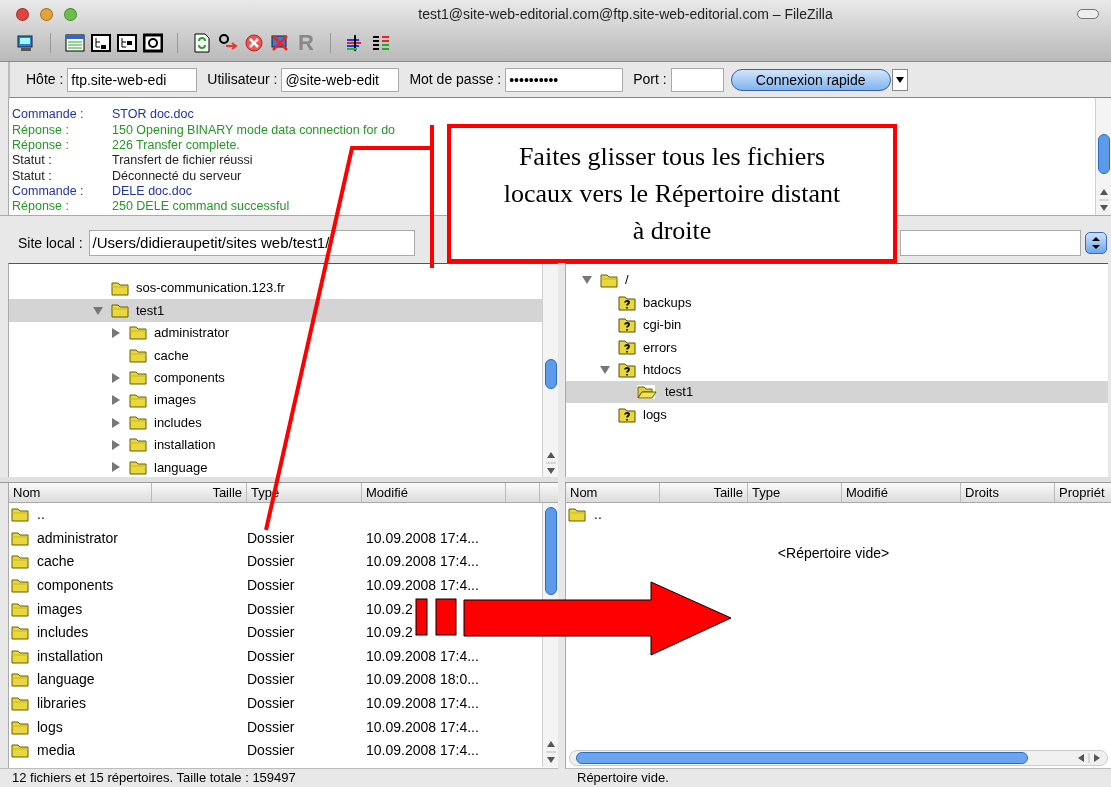 Image resolution: width=1111 pixels, height=787 pixels. What do you see at coordinates (66, 680) in the screenshot?
I see `file-name: language` at bounding box center [66, 680].